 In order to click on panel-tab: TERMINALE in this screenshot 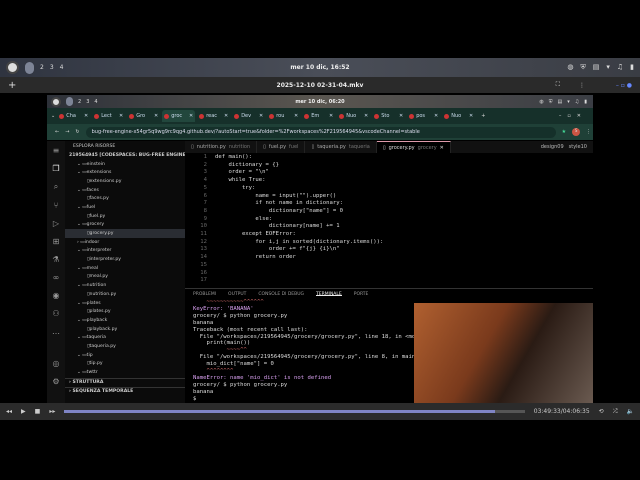, I will do `click(329, 294)`.